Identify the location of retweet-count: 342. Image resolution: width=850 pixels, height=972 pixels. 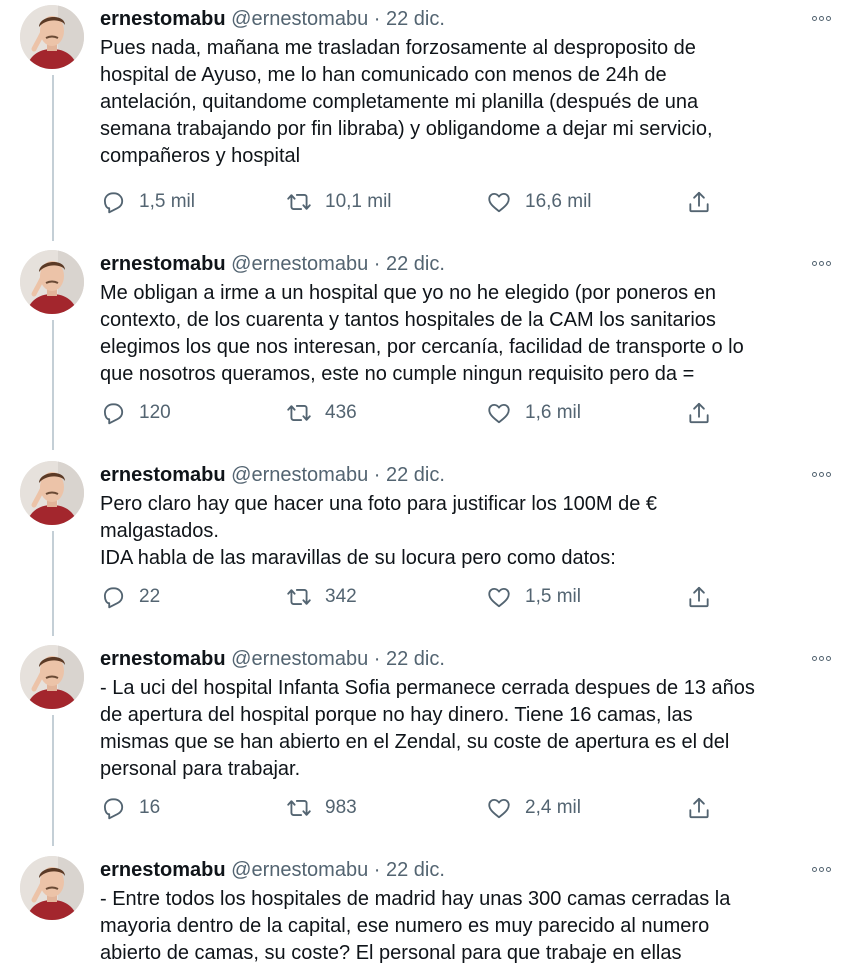
(341, 596).